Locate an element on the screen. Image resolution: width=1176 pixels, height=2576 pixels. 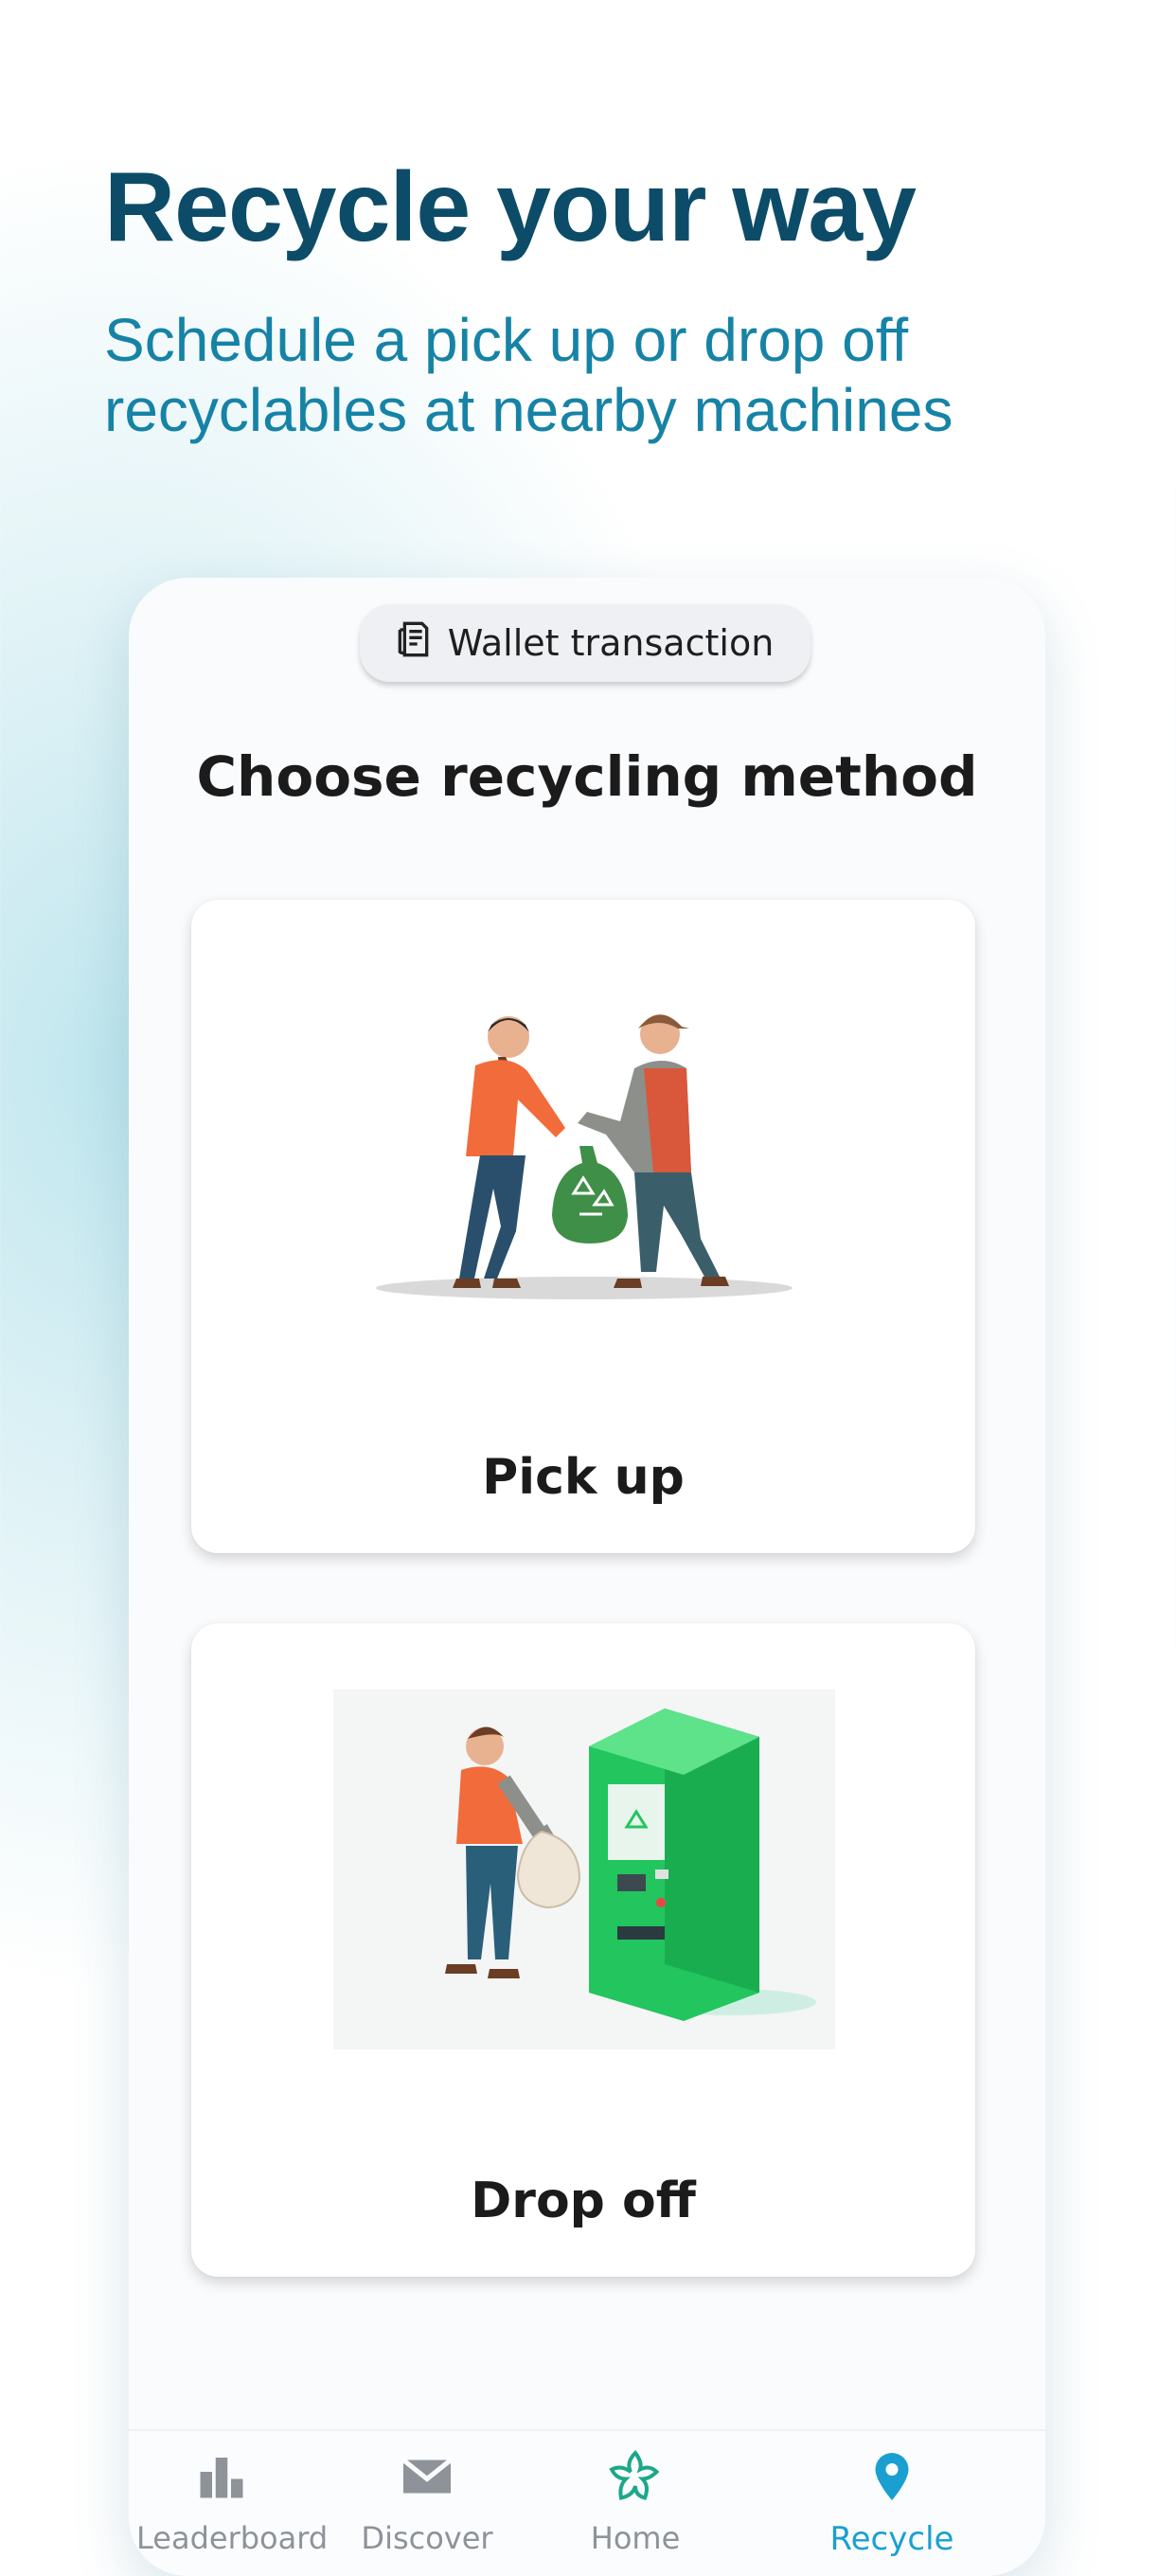
nav-item-discover: Discover is located at coordinates (427, 2502).